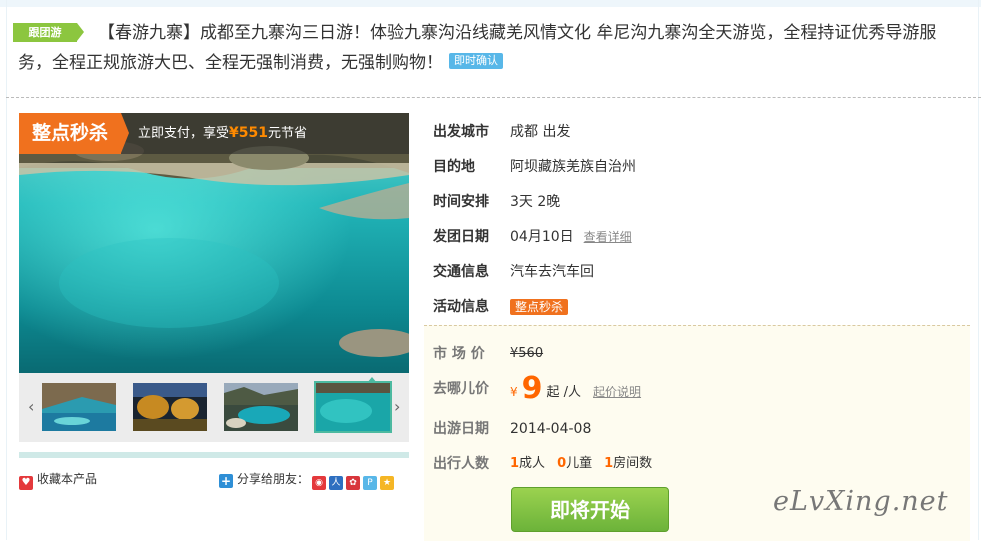 The width and height of the screenshot is (981, 541). Describe the element at coordinates (573, 167) in the screenshot. I see `destination-value: 阿坝藏族羌族自治州` at that location.